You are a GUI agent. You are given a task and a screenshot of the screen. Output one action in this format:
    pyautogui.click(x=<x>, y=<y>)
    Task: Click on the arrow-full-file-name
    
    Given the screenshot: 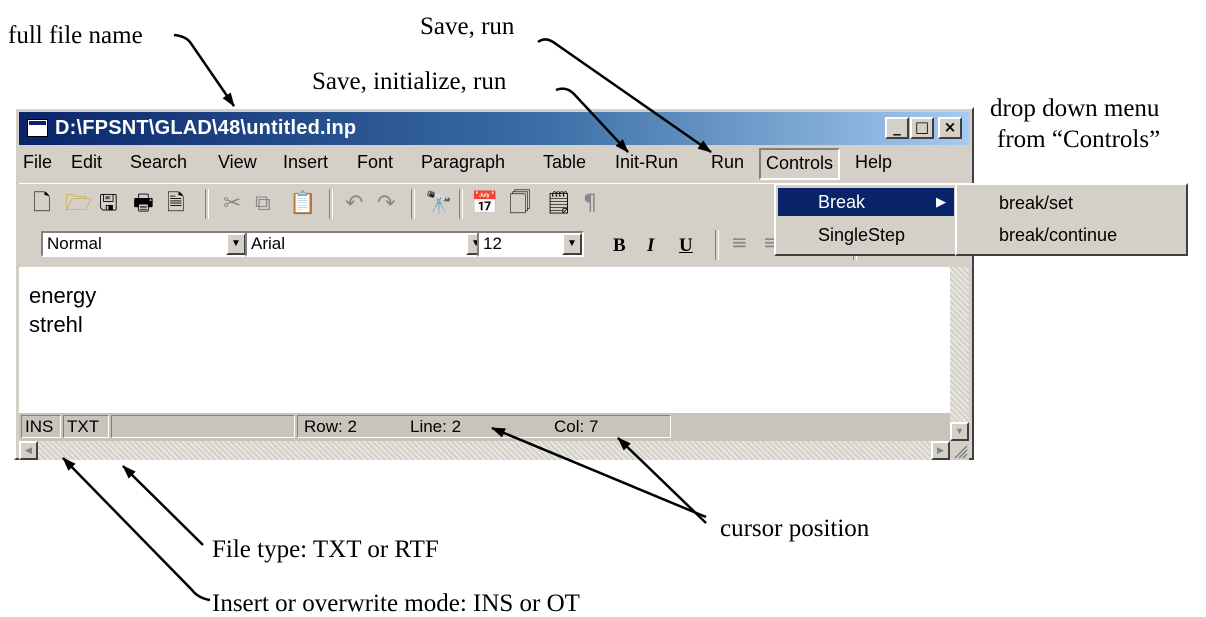 What is the action you would take?
    pyautogui.click(x=204, y=70)
    